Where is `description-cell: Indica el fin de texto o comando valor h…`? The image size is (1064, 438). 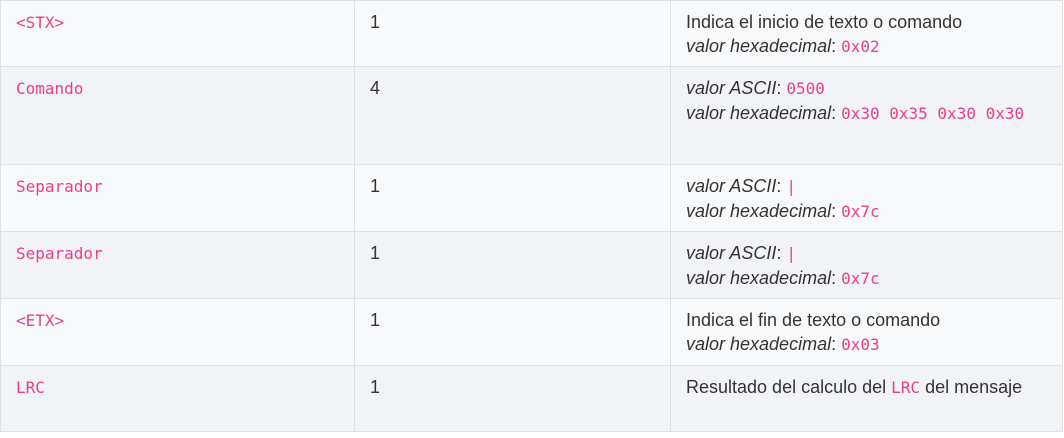 description-cell: Indica el fin de texto o comando valor h… is located at coordinates (866, 332).